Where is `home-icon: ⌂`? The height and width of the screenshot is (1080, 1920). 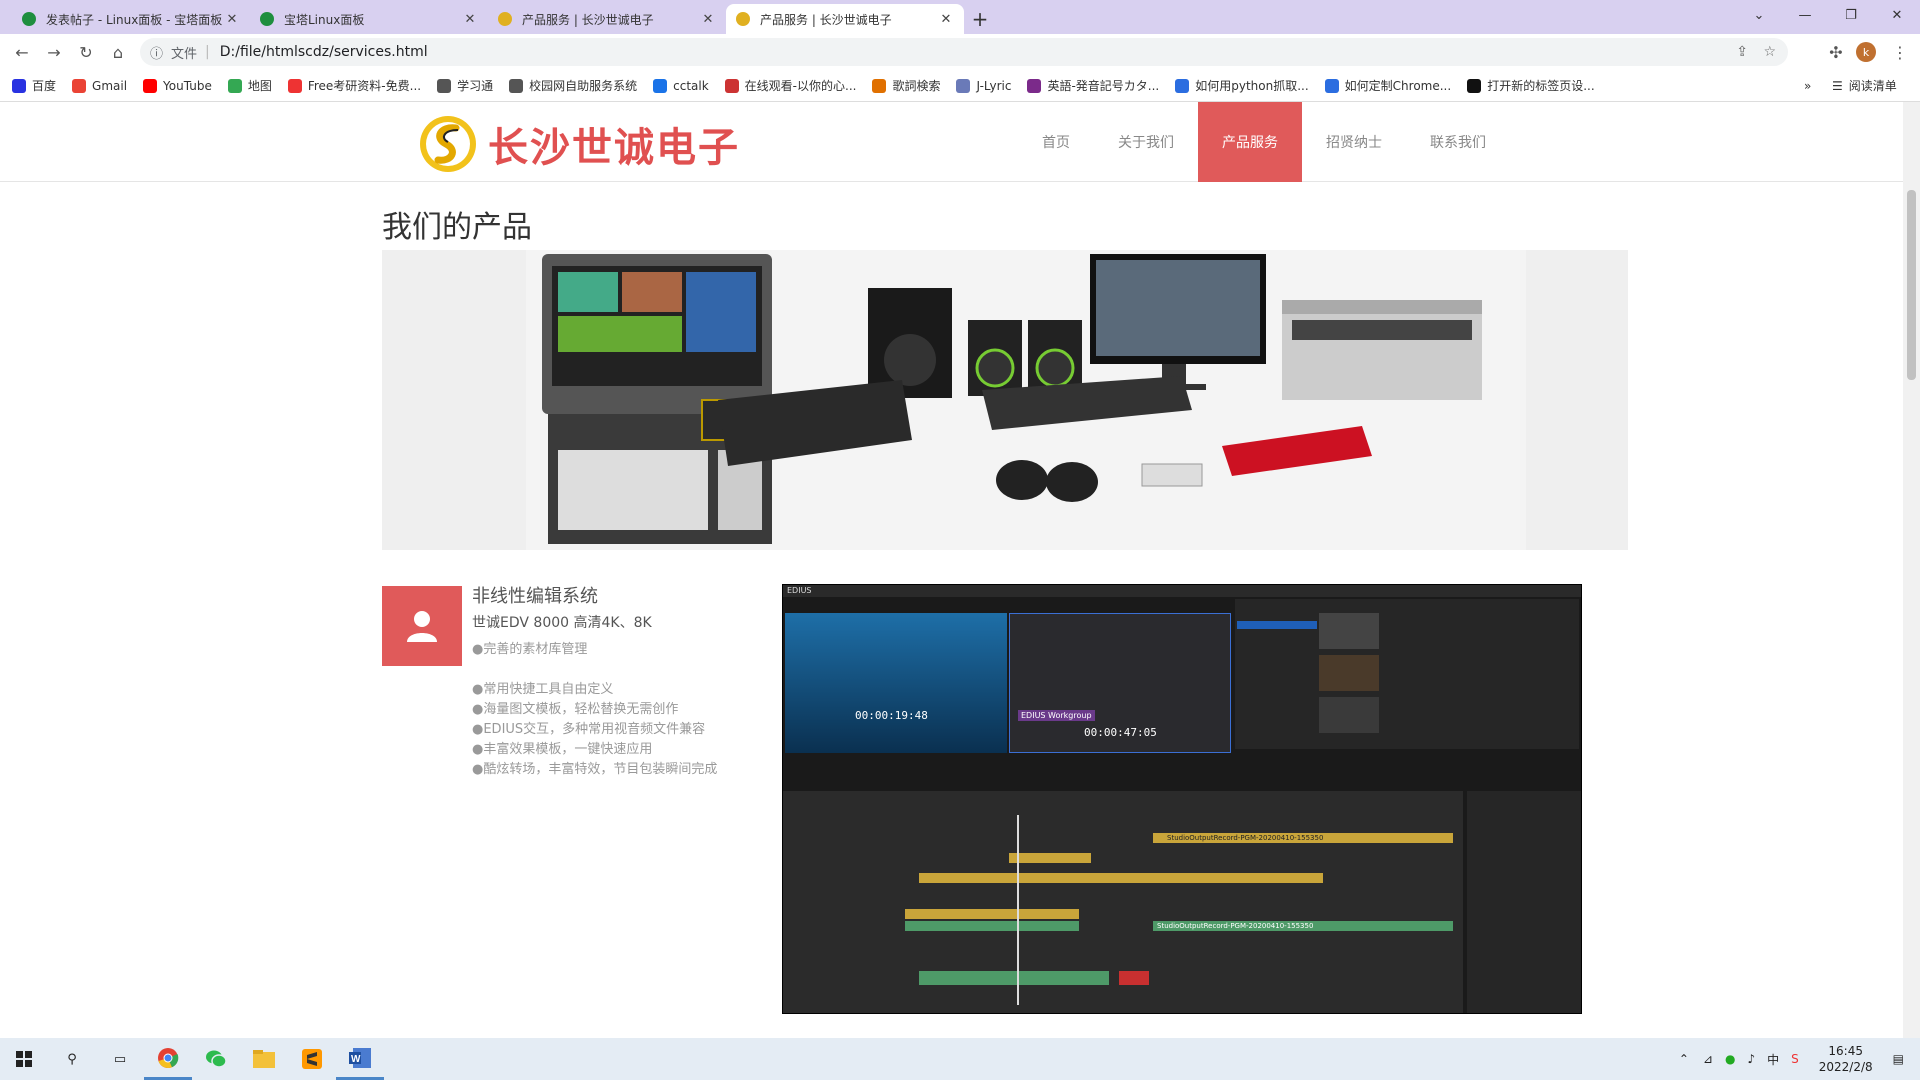
home-icon: ⌂ is located at coordinates (118, 52).